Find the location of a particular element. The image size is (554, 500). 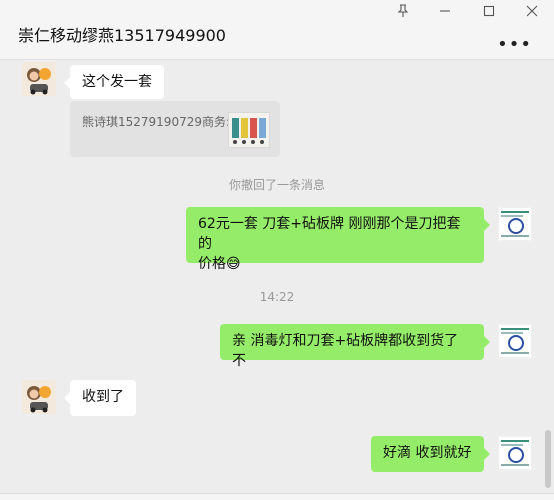

message-text-line: 62元一套 刀套+砧板牌 刚刚那个是刀把套的 is located at coordinates (329, 234).